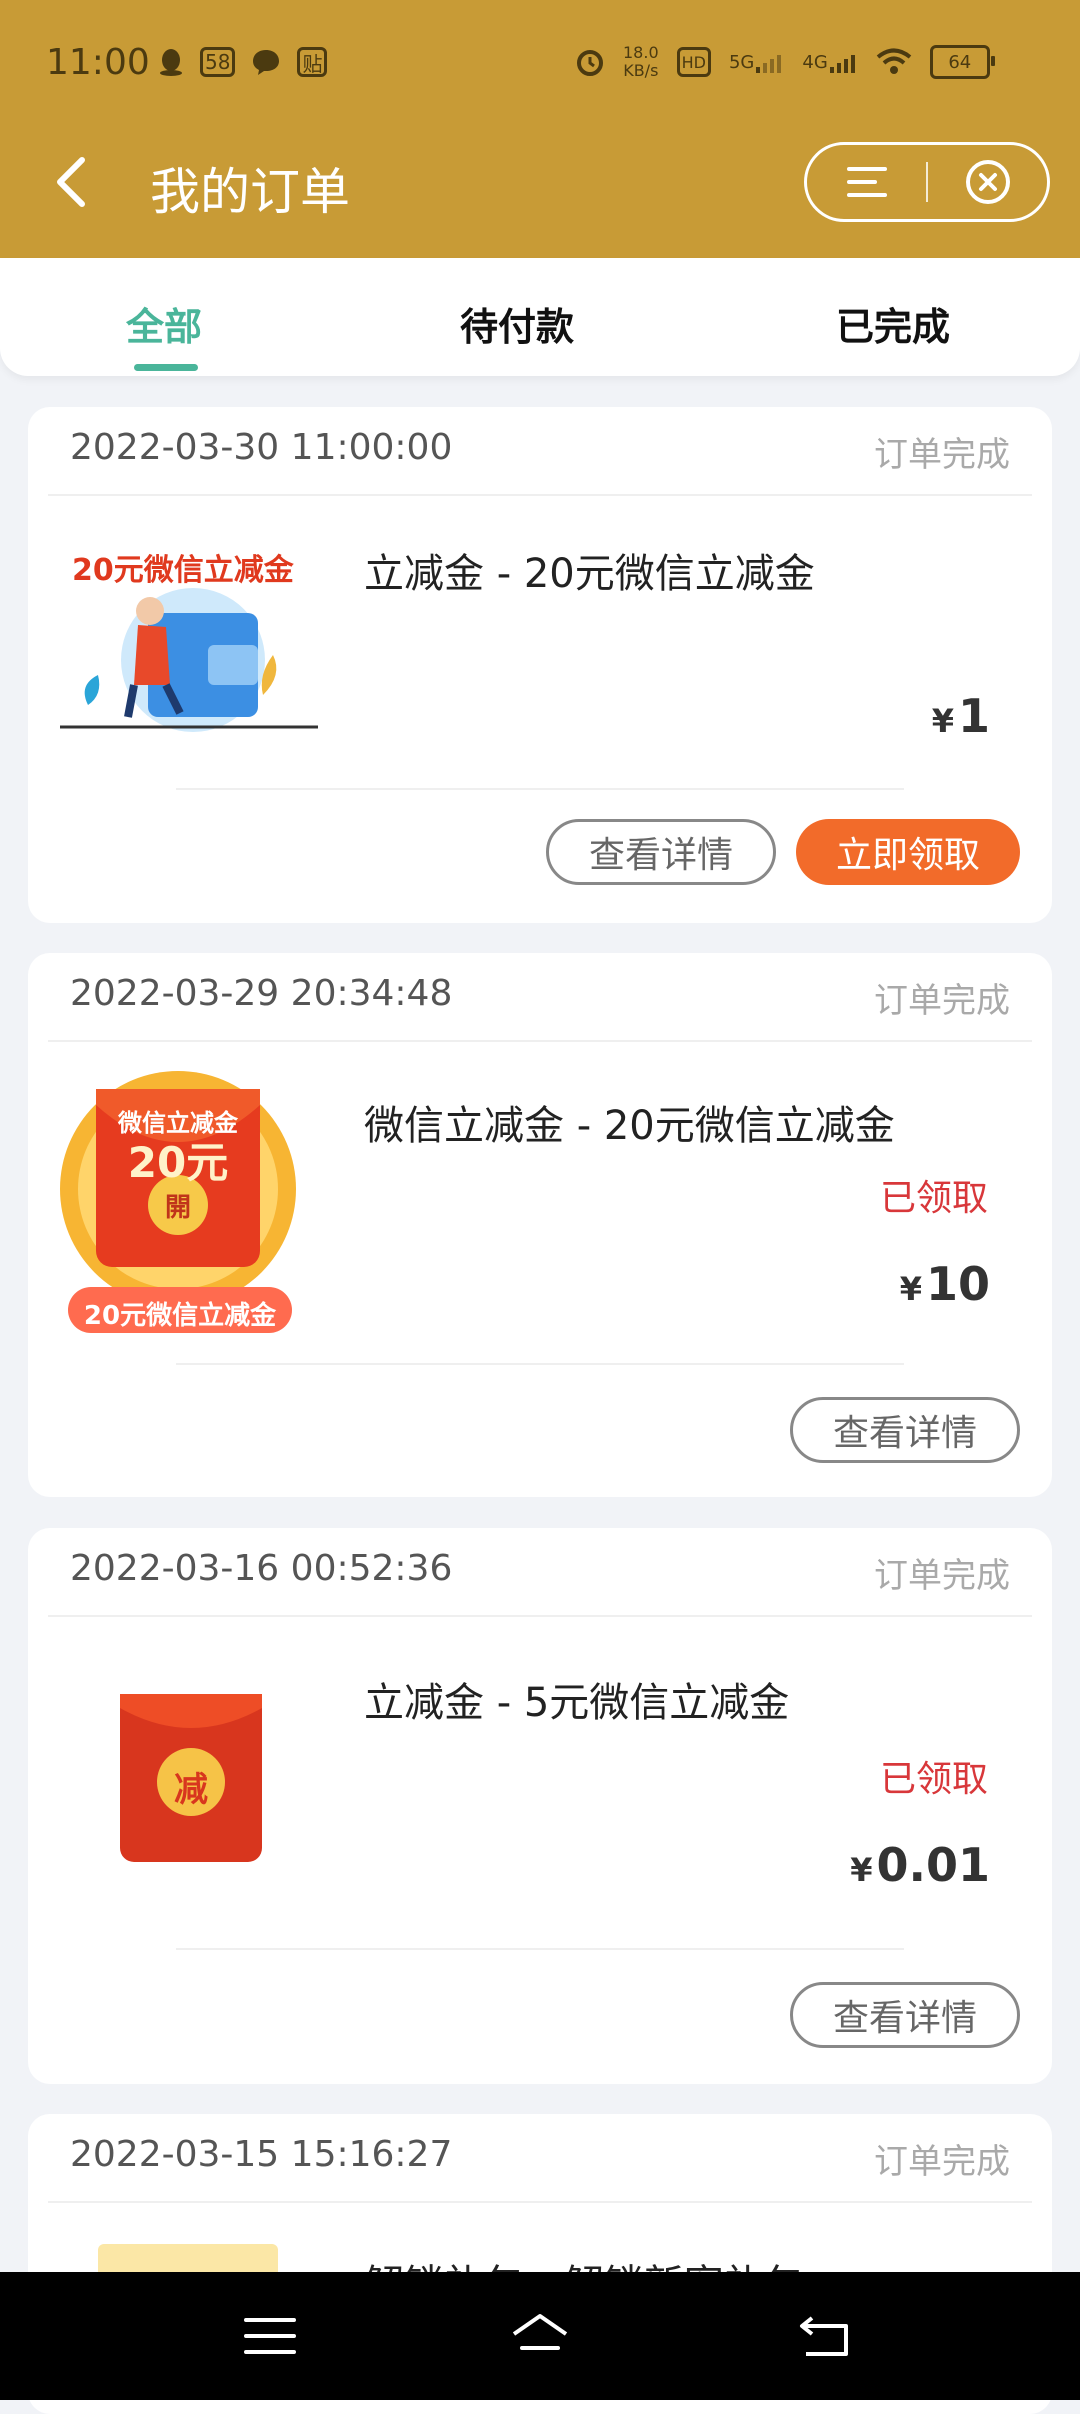  What do you see at coordinates (243, 62) in the screenshot?
I see `status-notification-icons: 58 贴` at bounding box center [243, 62].